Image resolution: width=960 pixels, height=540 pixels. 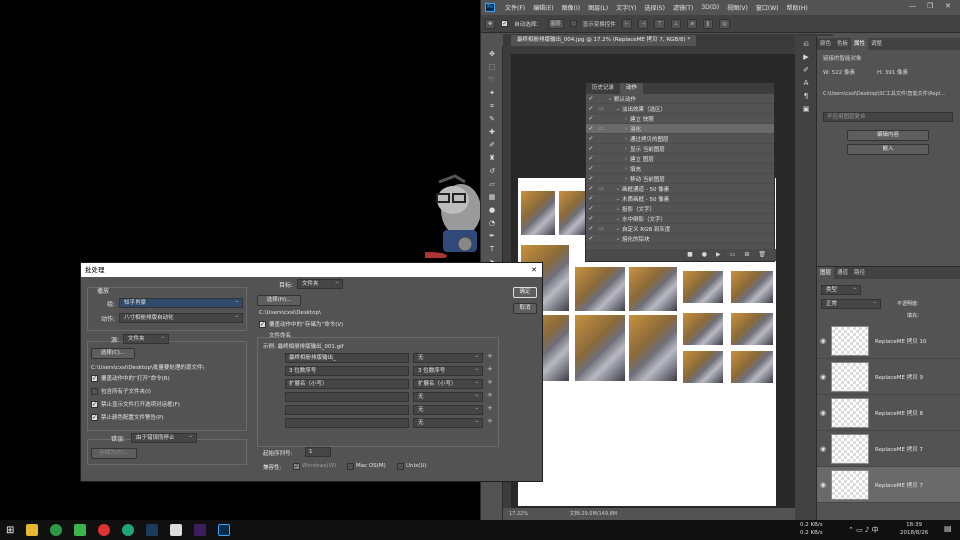 What do you see at coordinates (492, 80) in the screenshot?
I see `lasso-icon: ➰` at bounding box center [492, 80].